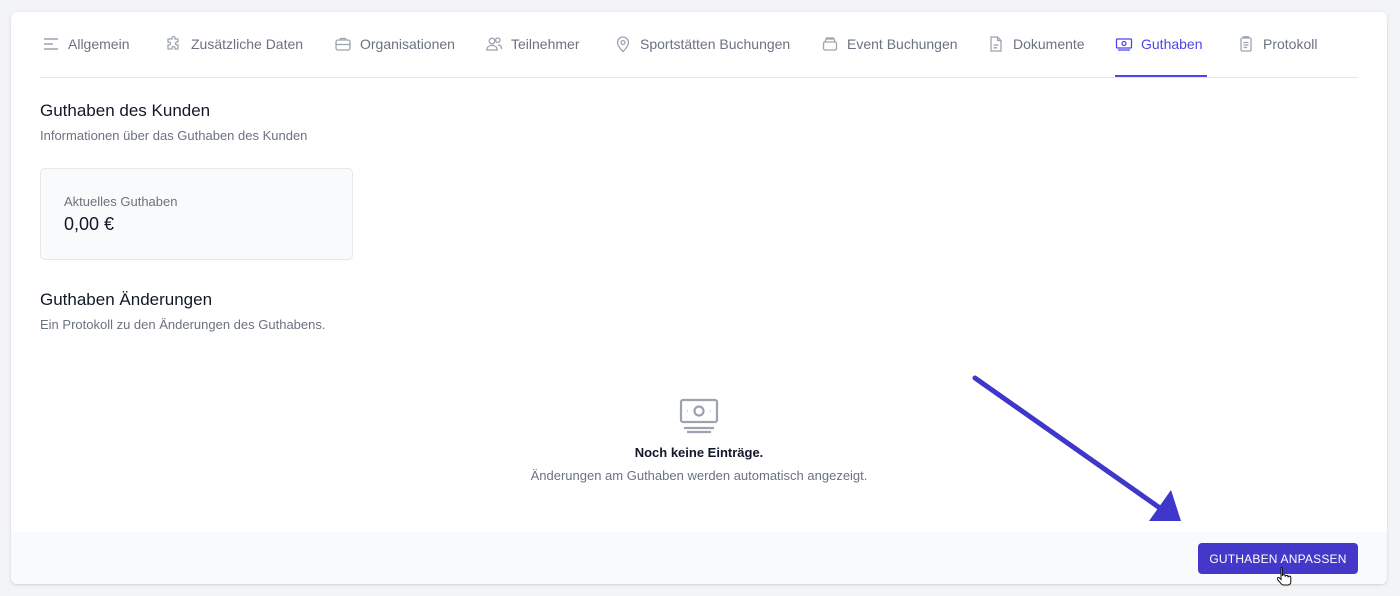 The height and width of the screenshot is (596, 1400). What do you see at coordinates (715, 44) in the screenshot?
I see `tab-label: Sportstätten Buchungen` at bounding box center [715, 44].